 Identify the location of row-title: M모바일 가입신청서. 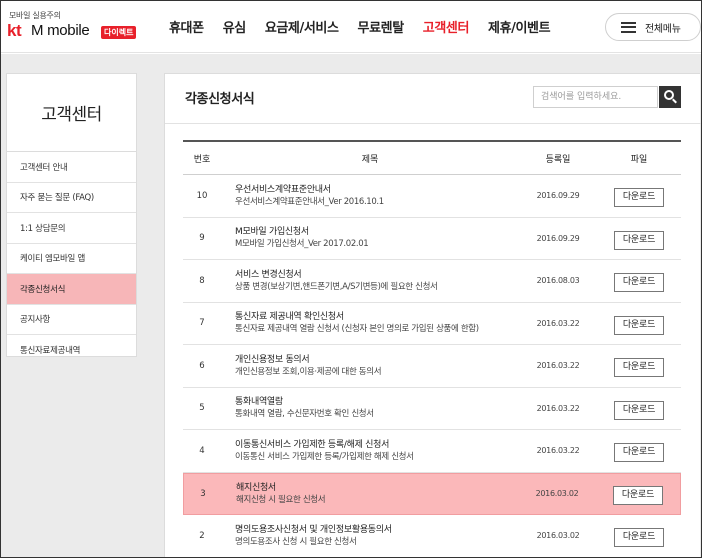
(377, 232).